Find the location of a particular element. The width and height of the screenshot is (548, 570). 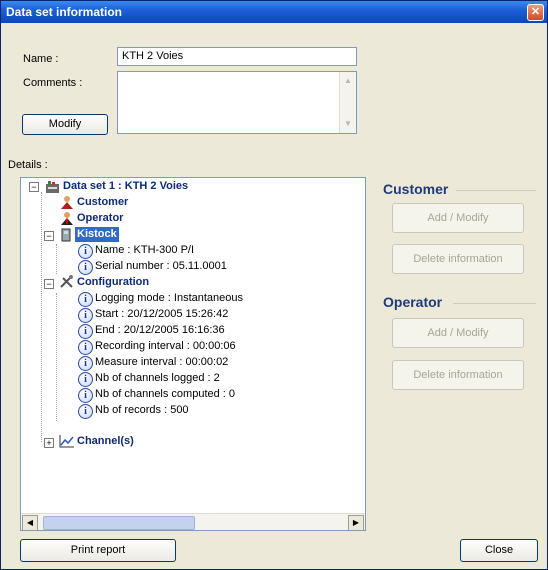

scroll-left-icon: ◀ is located at coordinates (30, 522).